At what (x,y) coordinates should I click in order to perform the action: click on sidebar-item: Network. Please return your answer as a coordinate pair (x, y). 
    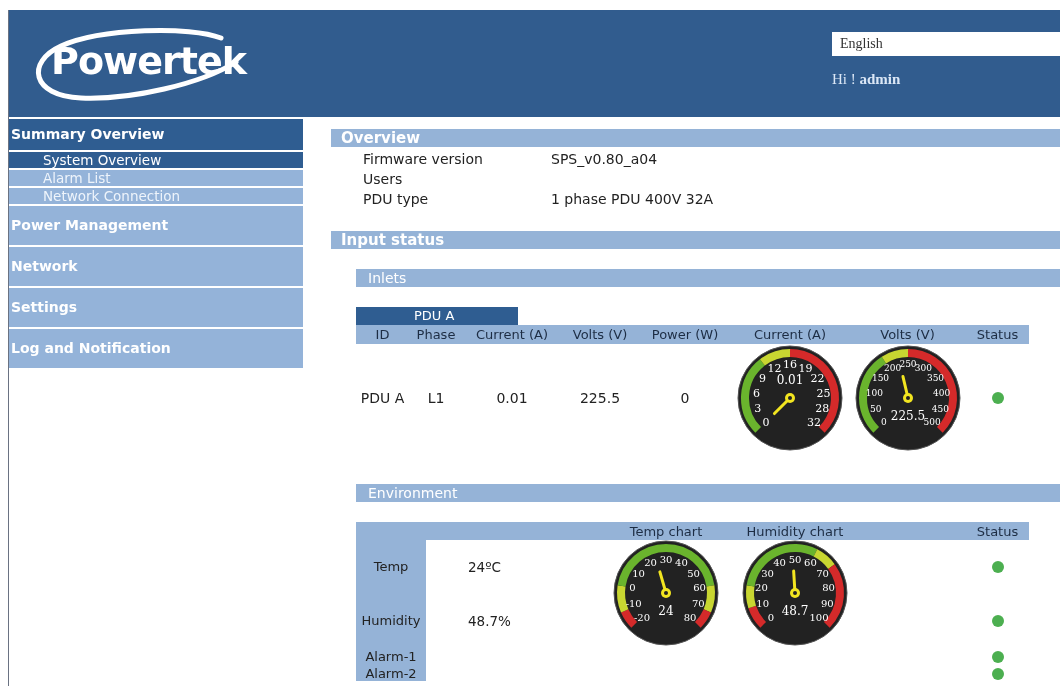
    Looking at the image, I should click on (156, 266).